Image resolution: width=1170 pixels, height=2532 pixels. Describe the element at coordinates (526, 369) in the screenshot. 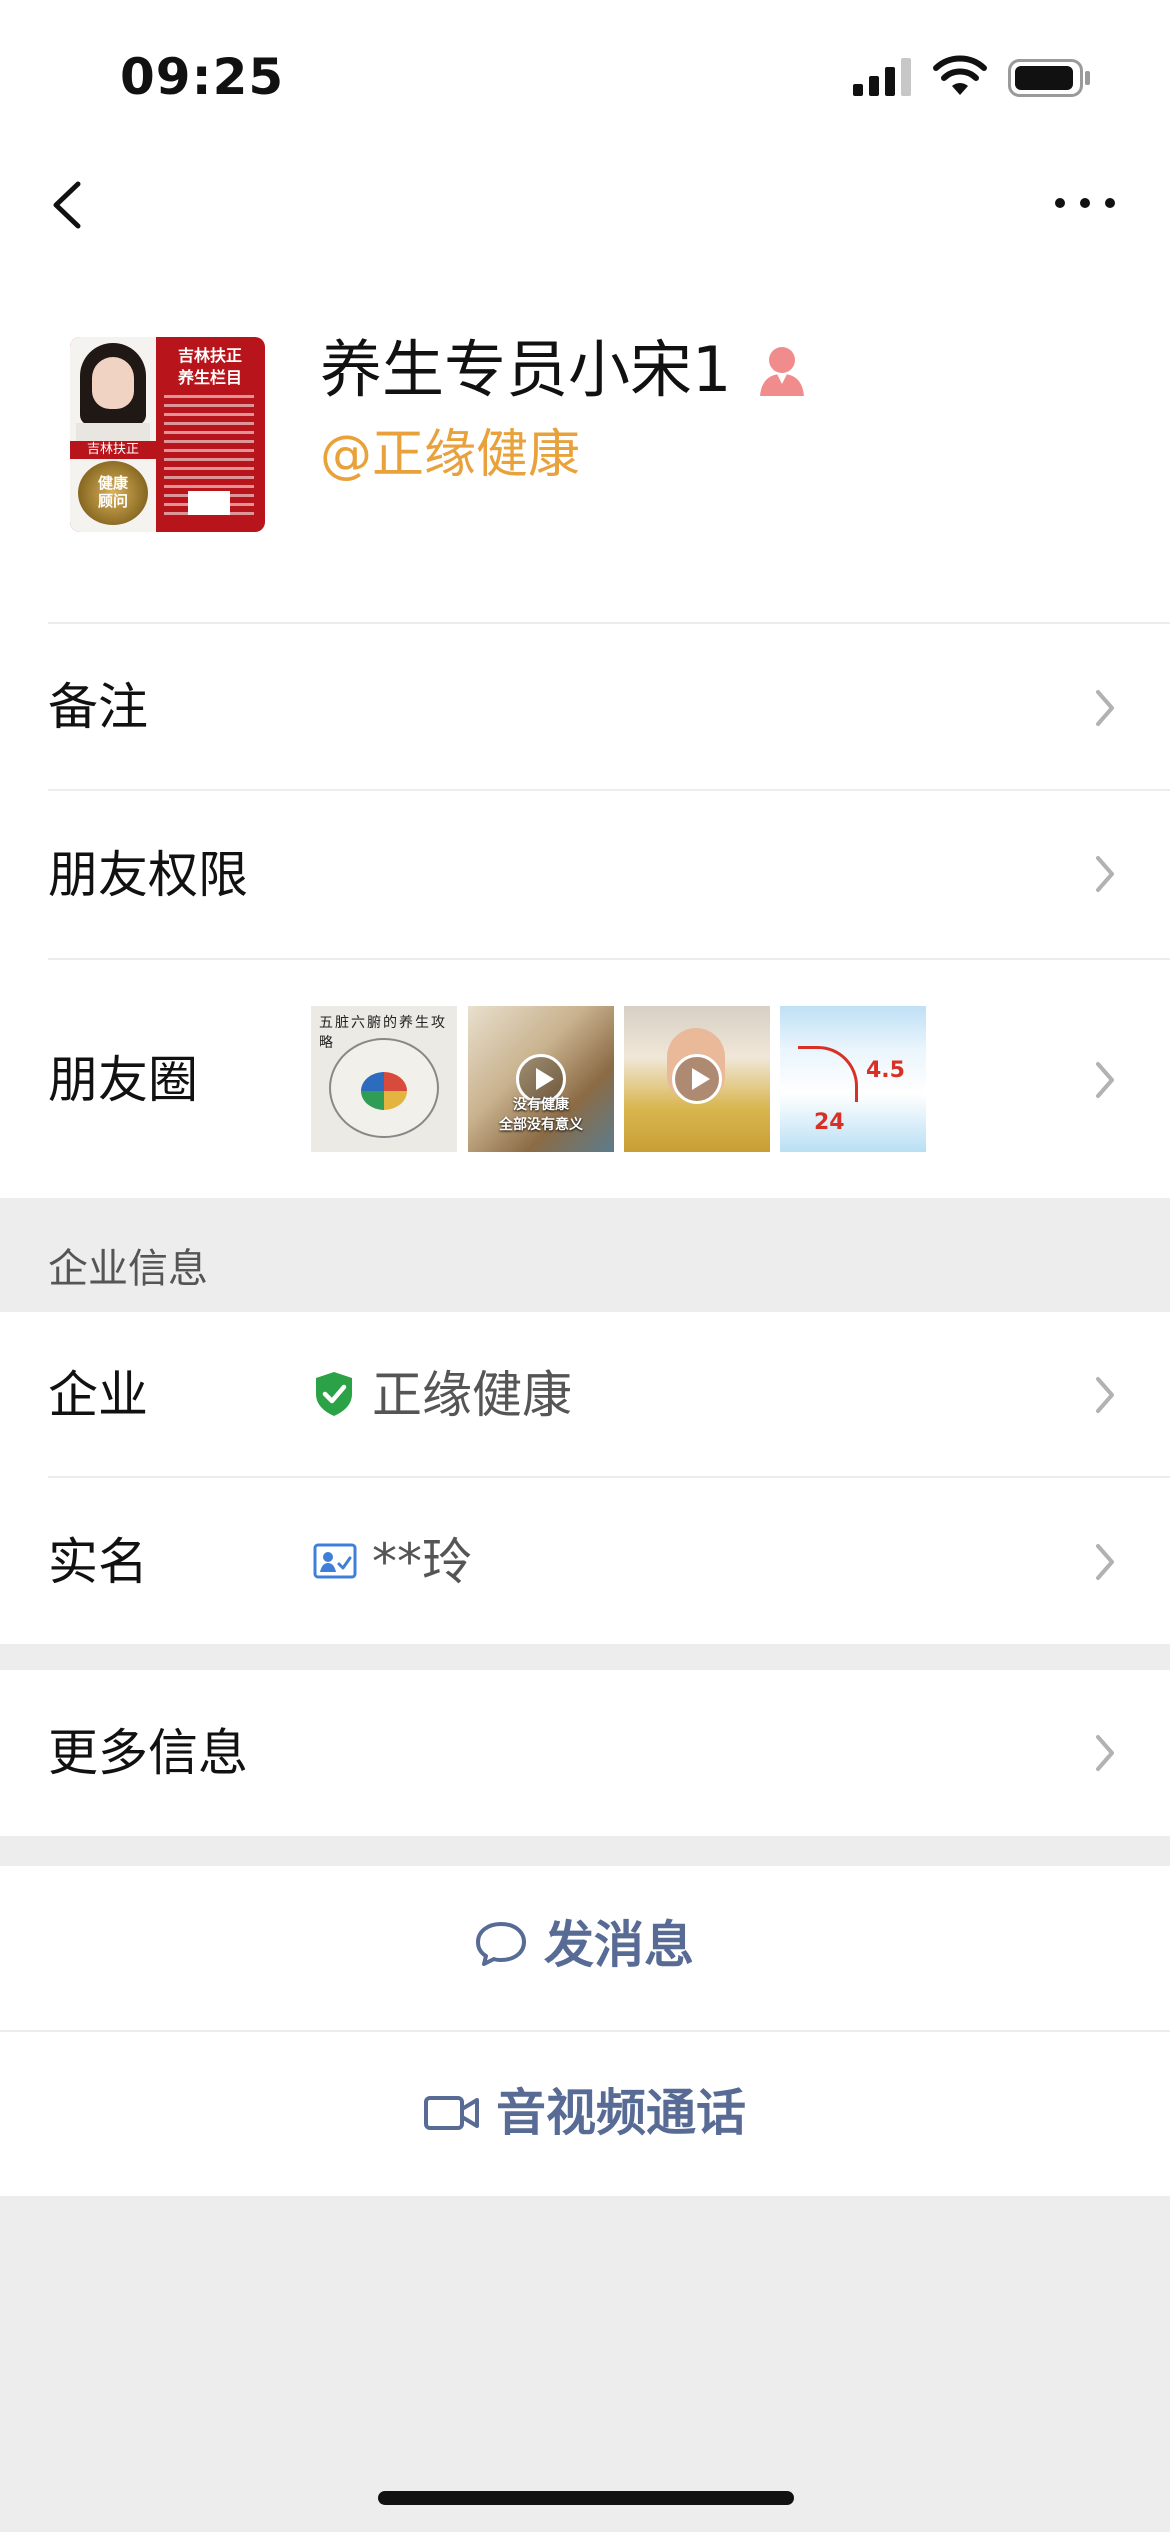

I see `profile-name: 养生专员小宋1` at that location.